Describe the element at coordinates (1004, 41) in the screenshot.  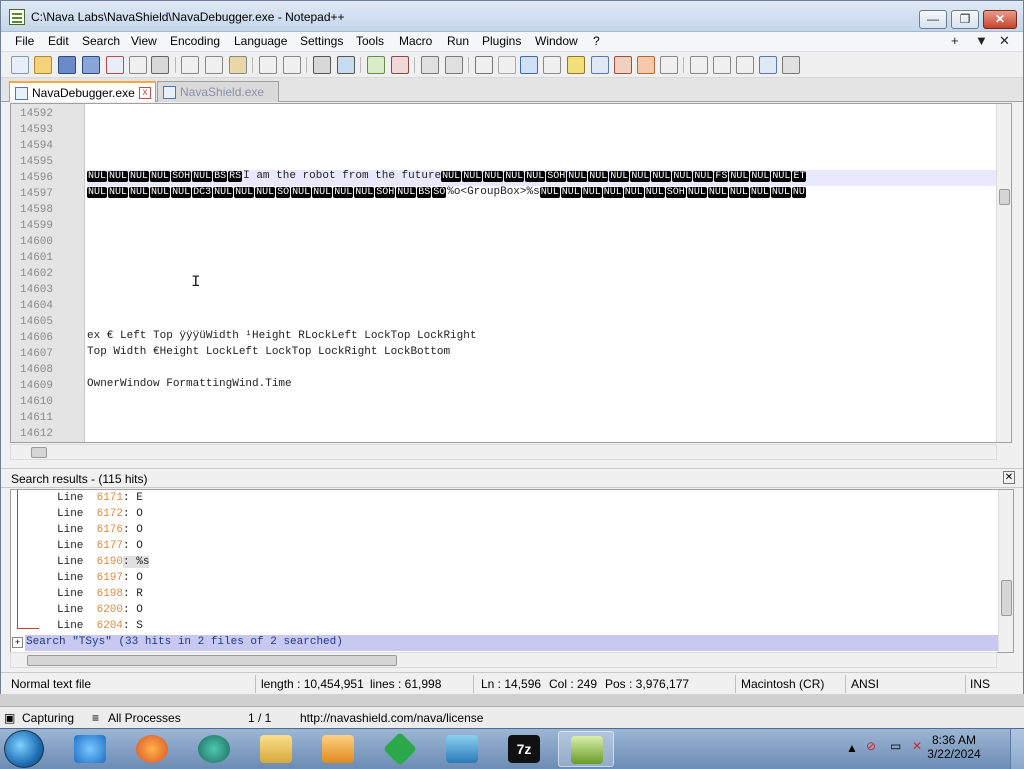
I see `close-doc-icon: ✕` at that location.